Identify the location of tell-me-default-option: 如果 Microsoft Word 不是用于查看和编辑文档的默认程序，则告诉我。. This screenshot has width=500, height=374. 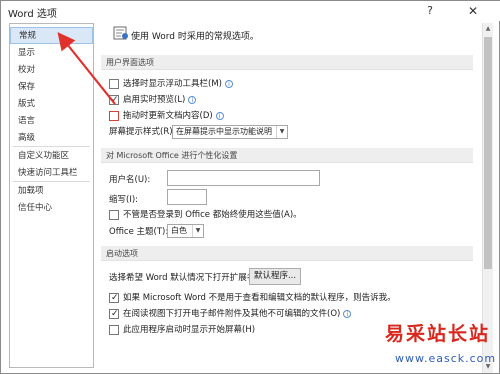
(291, 298).